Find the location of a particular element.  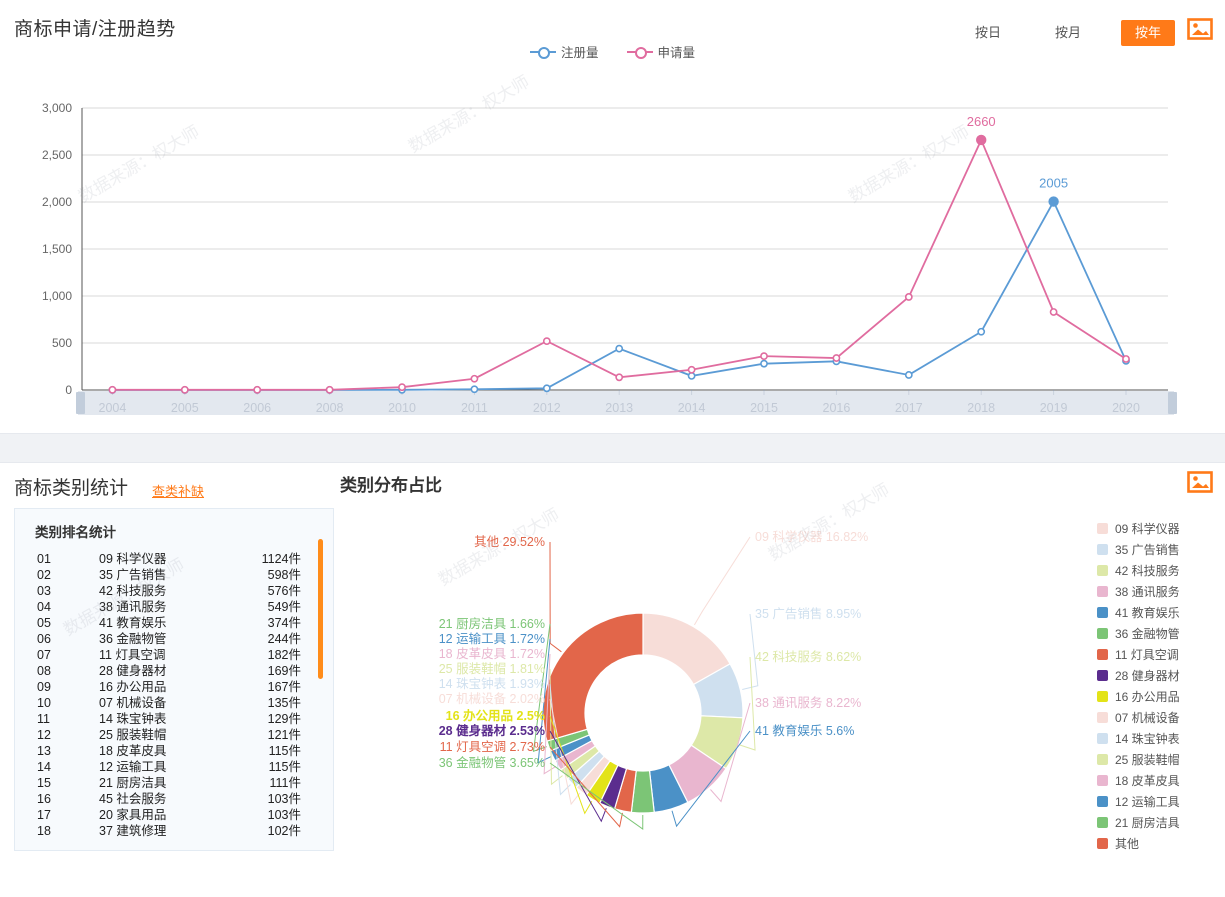

check-category-gap-link: 查类补缺 is located at coordinates (178, 490).